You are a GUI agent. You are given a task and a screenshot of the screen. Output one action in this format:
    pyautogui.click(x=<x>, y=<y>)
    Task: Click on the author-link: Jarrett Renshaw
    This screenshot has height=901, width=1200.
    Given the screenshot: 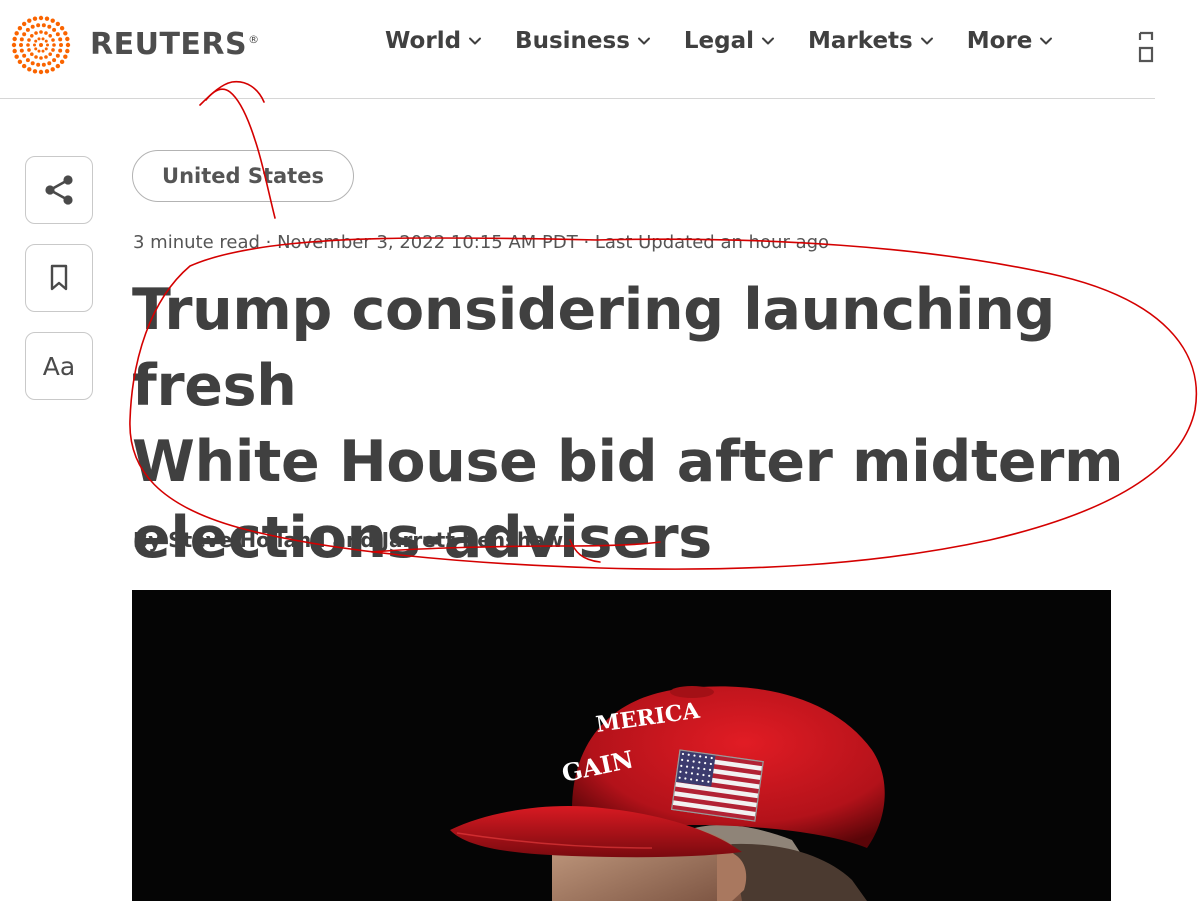 What is the action you would take?
    pyautogui.click(x=473, y=540)
    